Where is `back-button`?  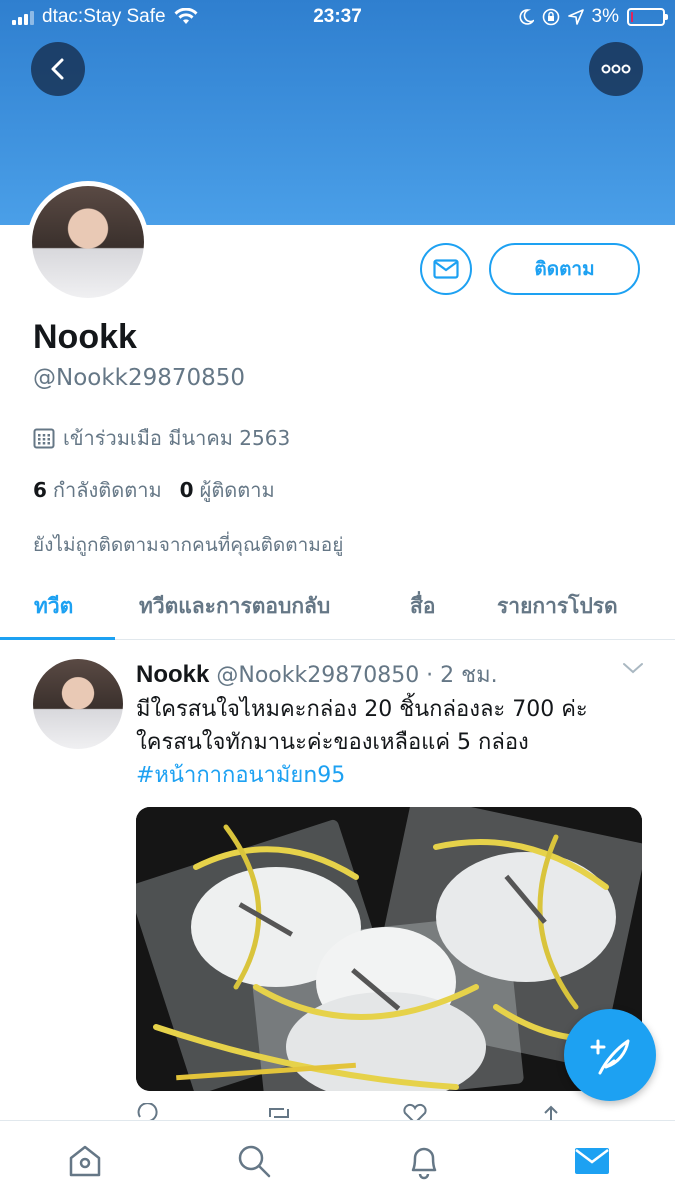 back-button is located at coordinates (58, 69).